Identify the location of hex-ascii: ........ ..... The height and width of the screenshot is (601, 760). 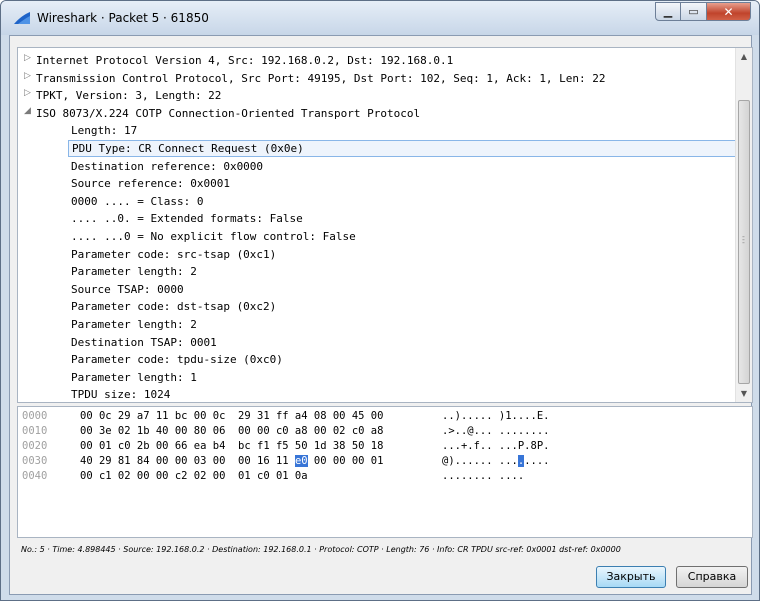
(483, 476).